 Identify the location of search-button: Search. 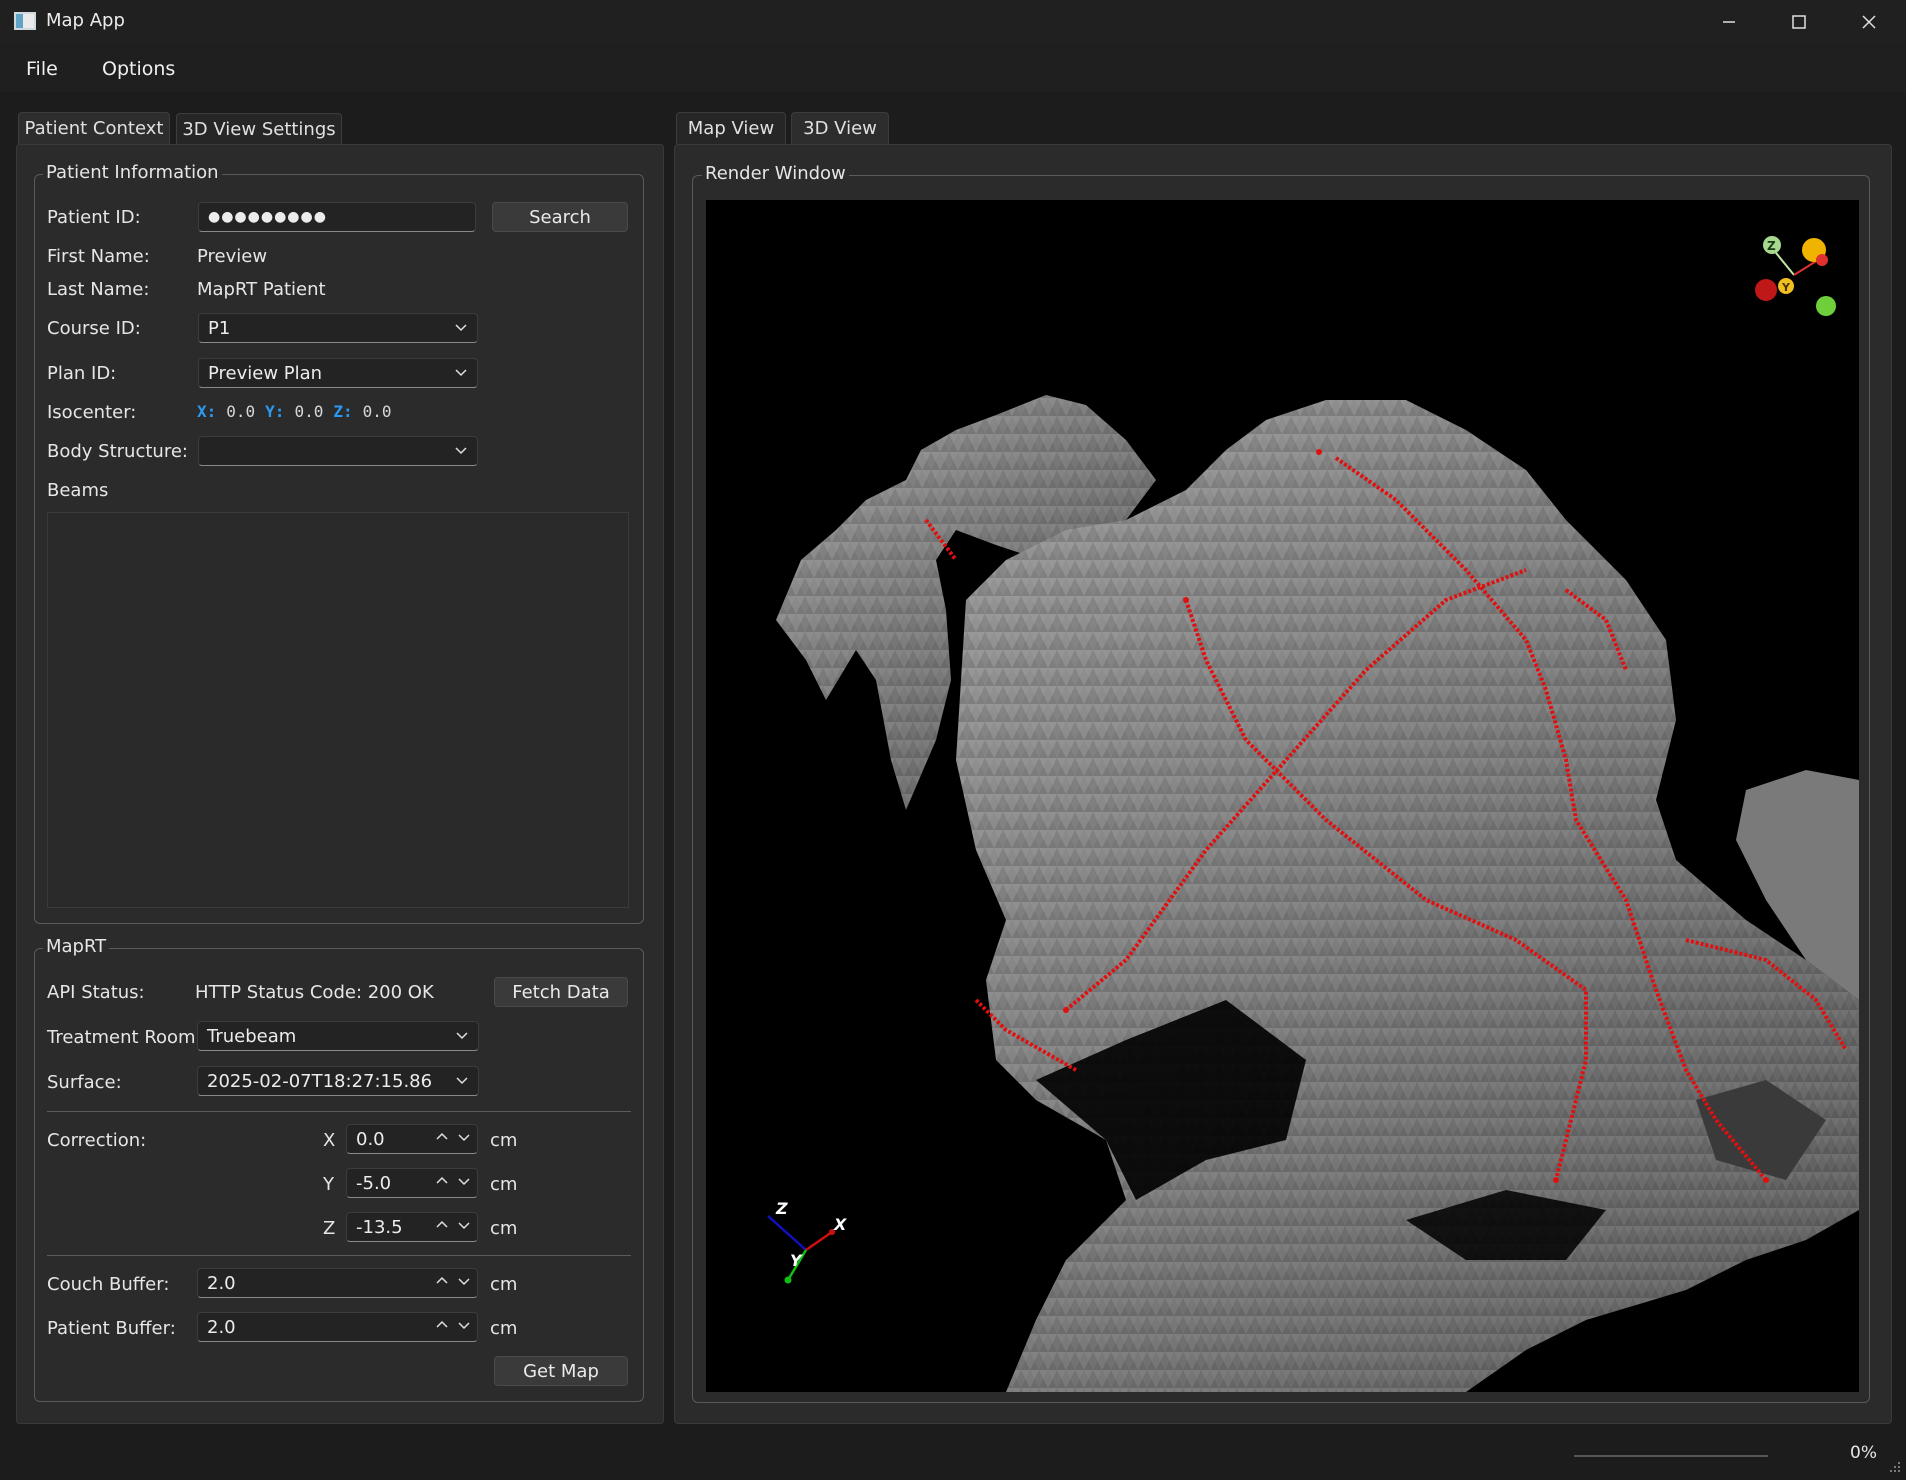
(560, 217).